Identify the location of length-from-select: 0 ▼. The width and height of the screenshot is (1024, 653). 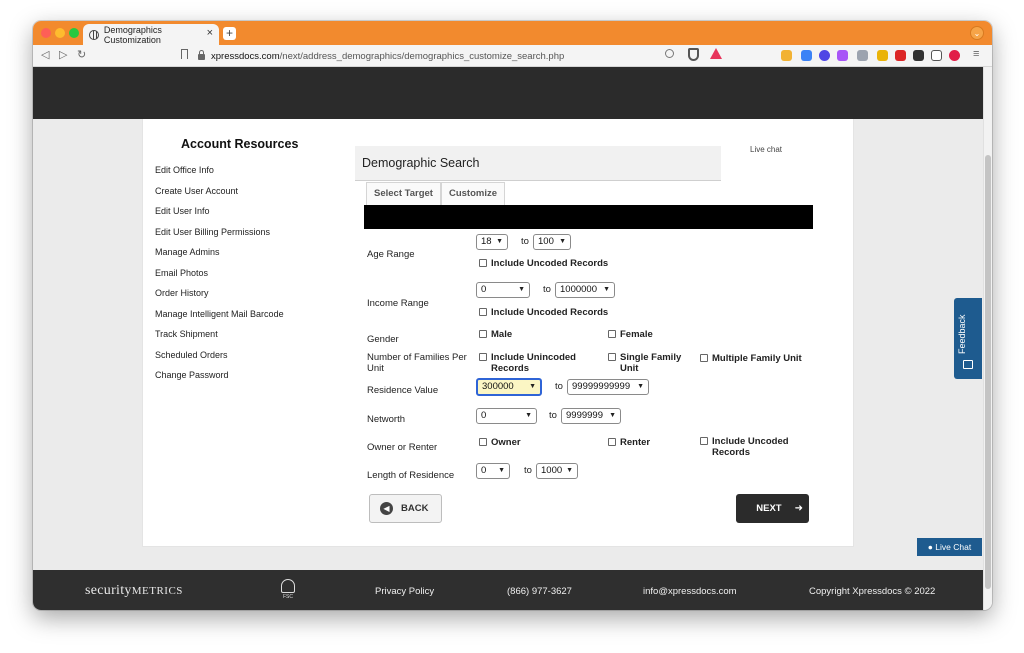
(493, 471).